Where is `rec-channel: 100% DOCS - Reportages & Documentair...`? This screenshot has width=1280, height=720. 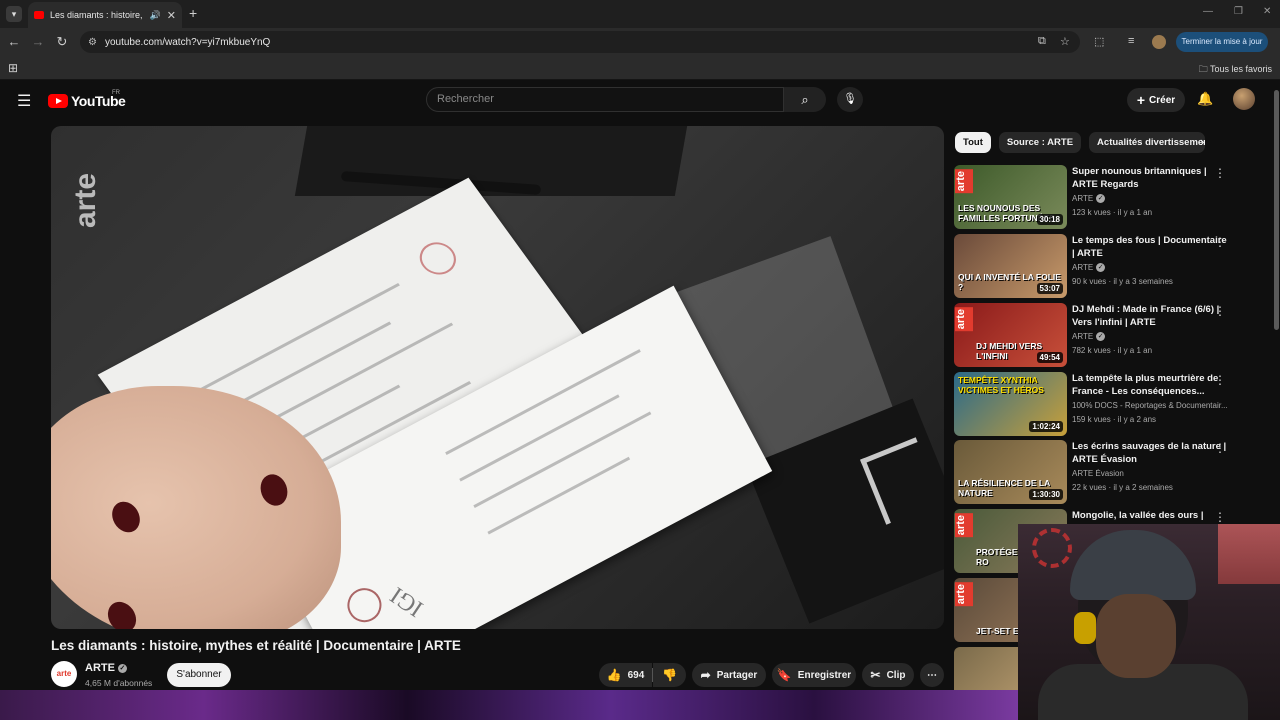 rec-channel: 100% DOCS - Reportages & Documentair... is located at coordinates (1152, 405).